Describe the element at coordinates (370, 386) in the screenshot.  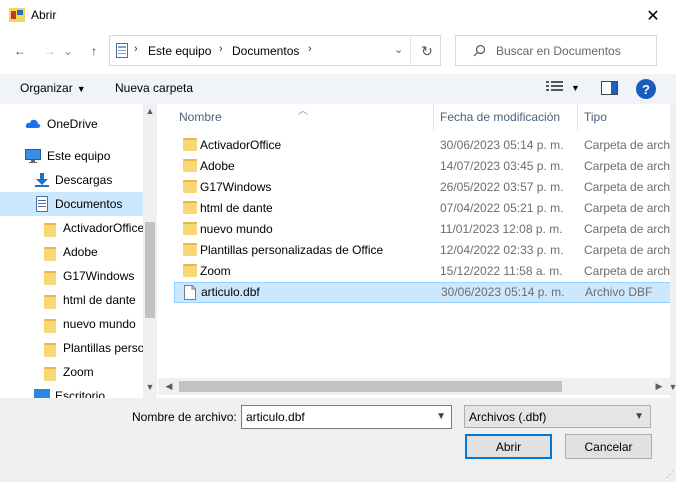
I see `horizontal-scroll-thumb` at that location.